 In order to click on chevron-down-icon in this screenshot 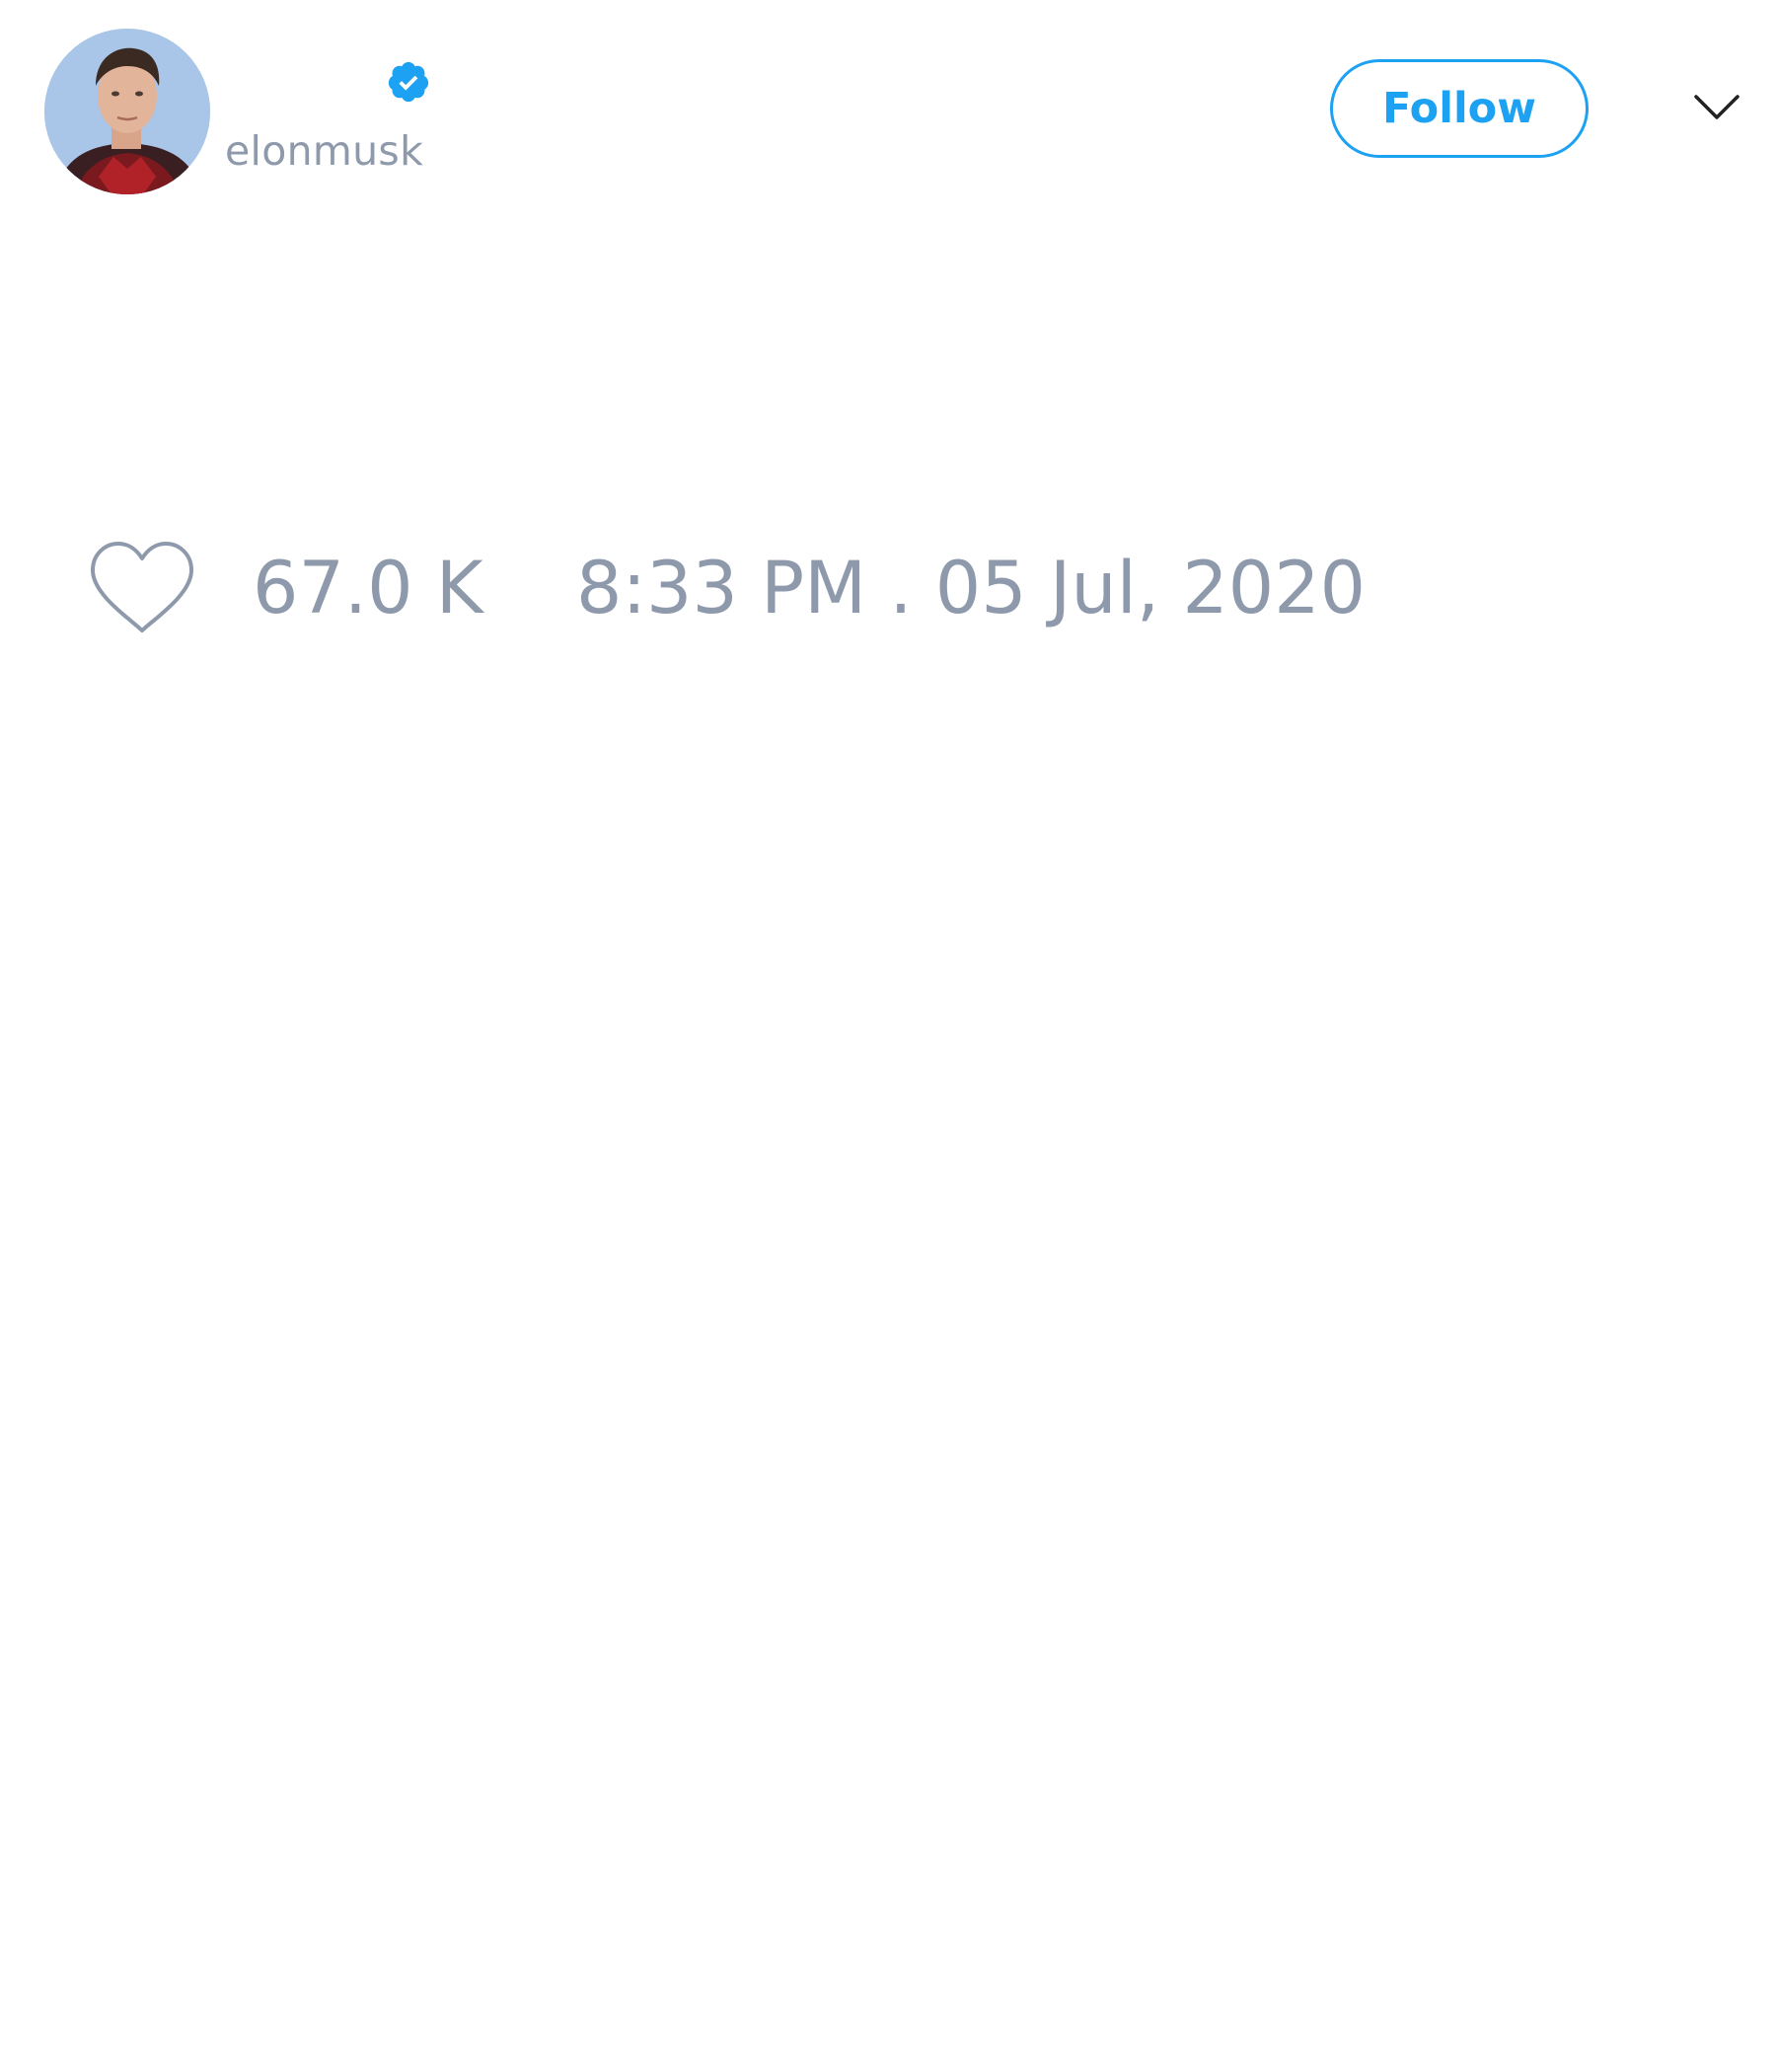, I will do `click(1717, 108)`.